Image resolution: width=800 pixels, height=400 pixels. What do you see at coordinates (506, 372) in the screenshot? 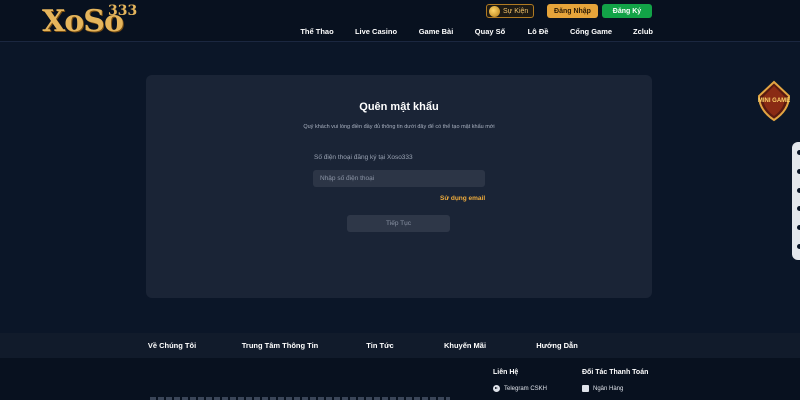
I see `contact-heading: Liên Hệ` at bounding box center [506, 372].